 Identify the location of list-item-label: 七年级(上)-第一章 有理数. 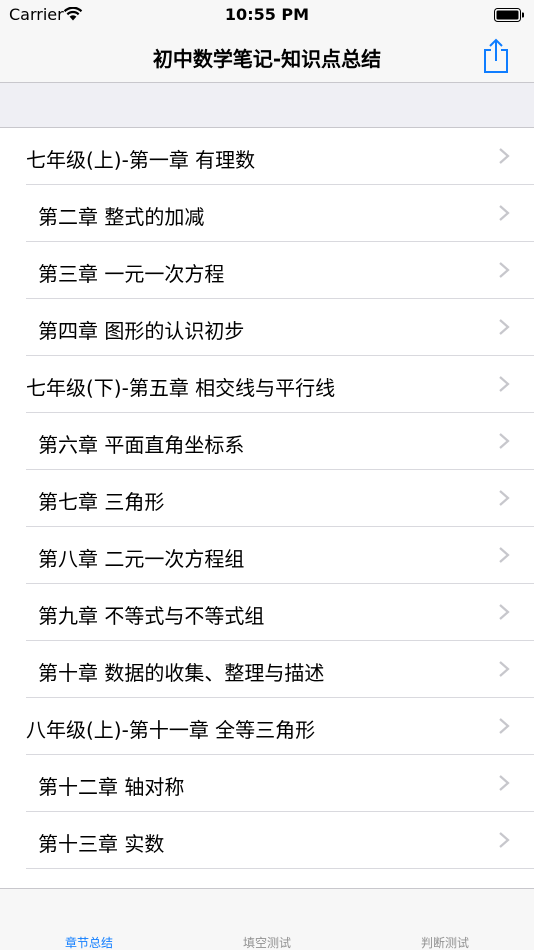
(141, 160).